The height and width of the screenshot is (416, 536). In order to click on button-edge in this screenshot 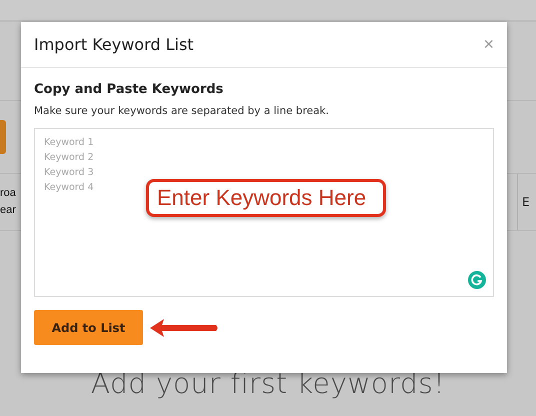, I will do `click(3, 137)`.